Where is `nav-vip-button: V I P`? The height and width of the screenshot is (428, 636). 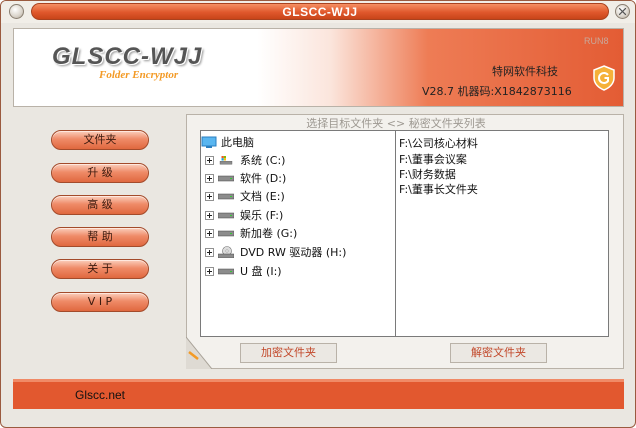 nav-vip-button: V I P is located at coordinates (100, 302).